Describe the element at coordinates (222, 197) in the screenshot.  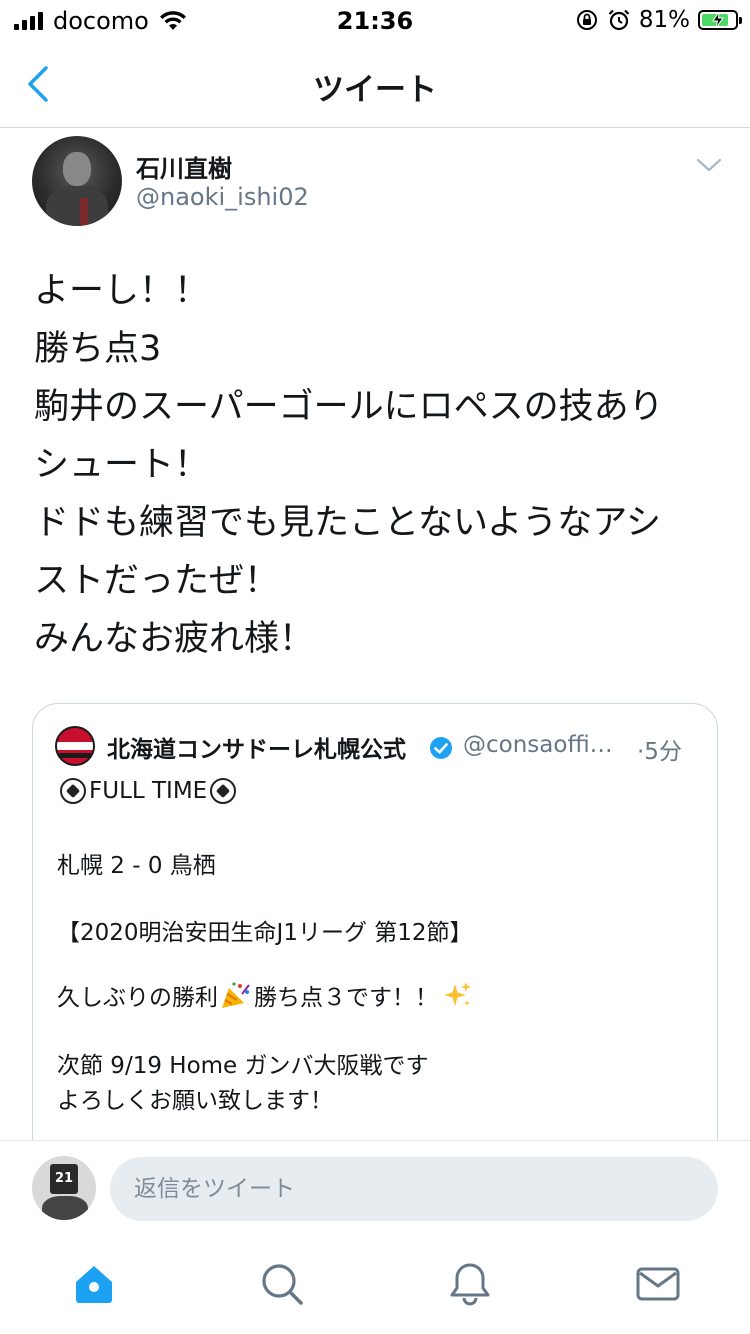
I see `author-handle: @naoki_ishi02` at that location.